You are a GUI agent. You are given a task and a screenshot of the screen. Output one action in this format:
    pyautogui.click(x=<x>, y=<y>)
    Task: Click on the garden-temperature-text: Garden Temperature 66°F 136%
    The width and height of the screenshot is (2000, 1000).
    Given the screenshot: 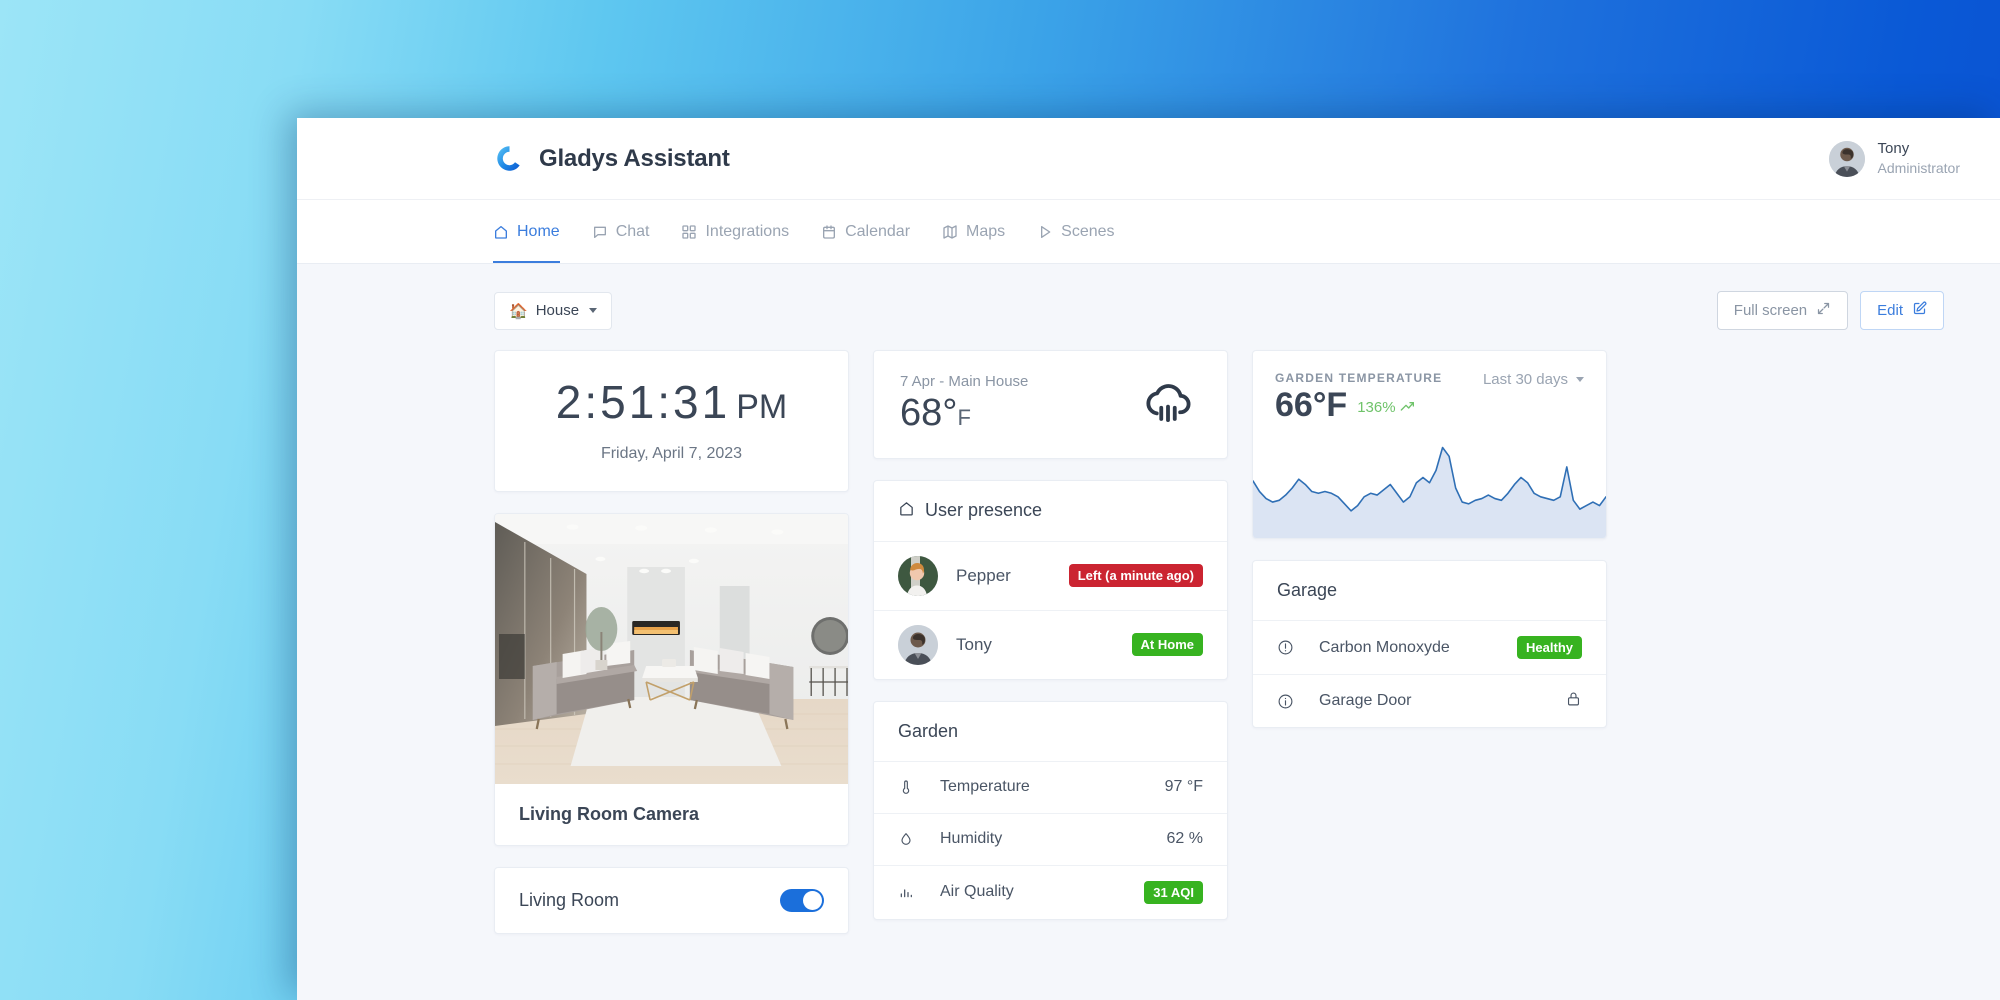 What is the action you would take?
    pyautogui.click(x=1358, y=397)
    